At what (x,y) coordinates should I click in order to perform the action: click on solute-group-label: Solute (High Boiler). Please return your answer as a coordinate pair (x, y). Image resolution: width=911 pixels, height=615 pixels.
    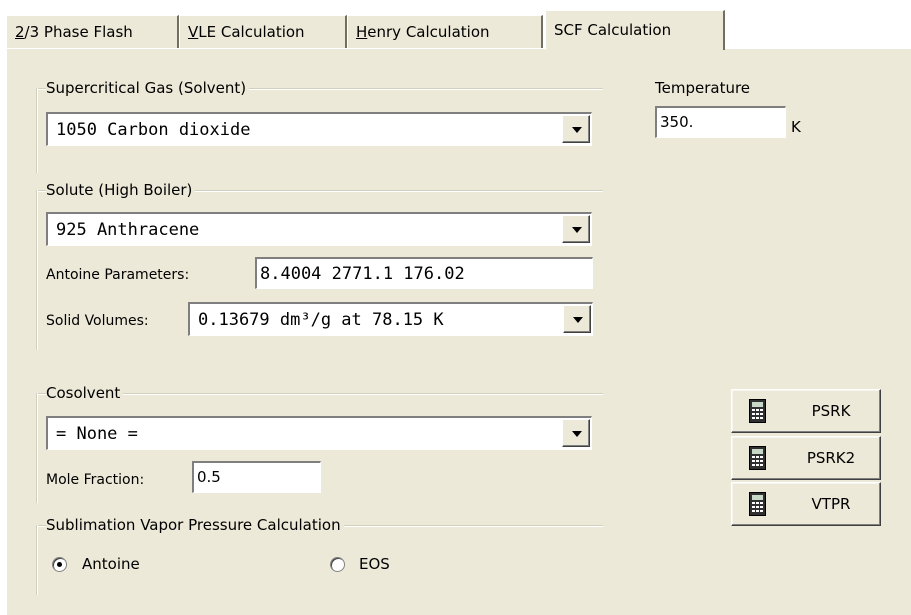
    Looking at the image, I should click on (121, 190).